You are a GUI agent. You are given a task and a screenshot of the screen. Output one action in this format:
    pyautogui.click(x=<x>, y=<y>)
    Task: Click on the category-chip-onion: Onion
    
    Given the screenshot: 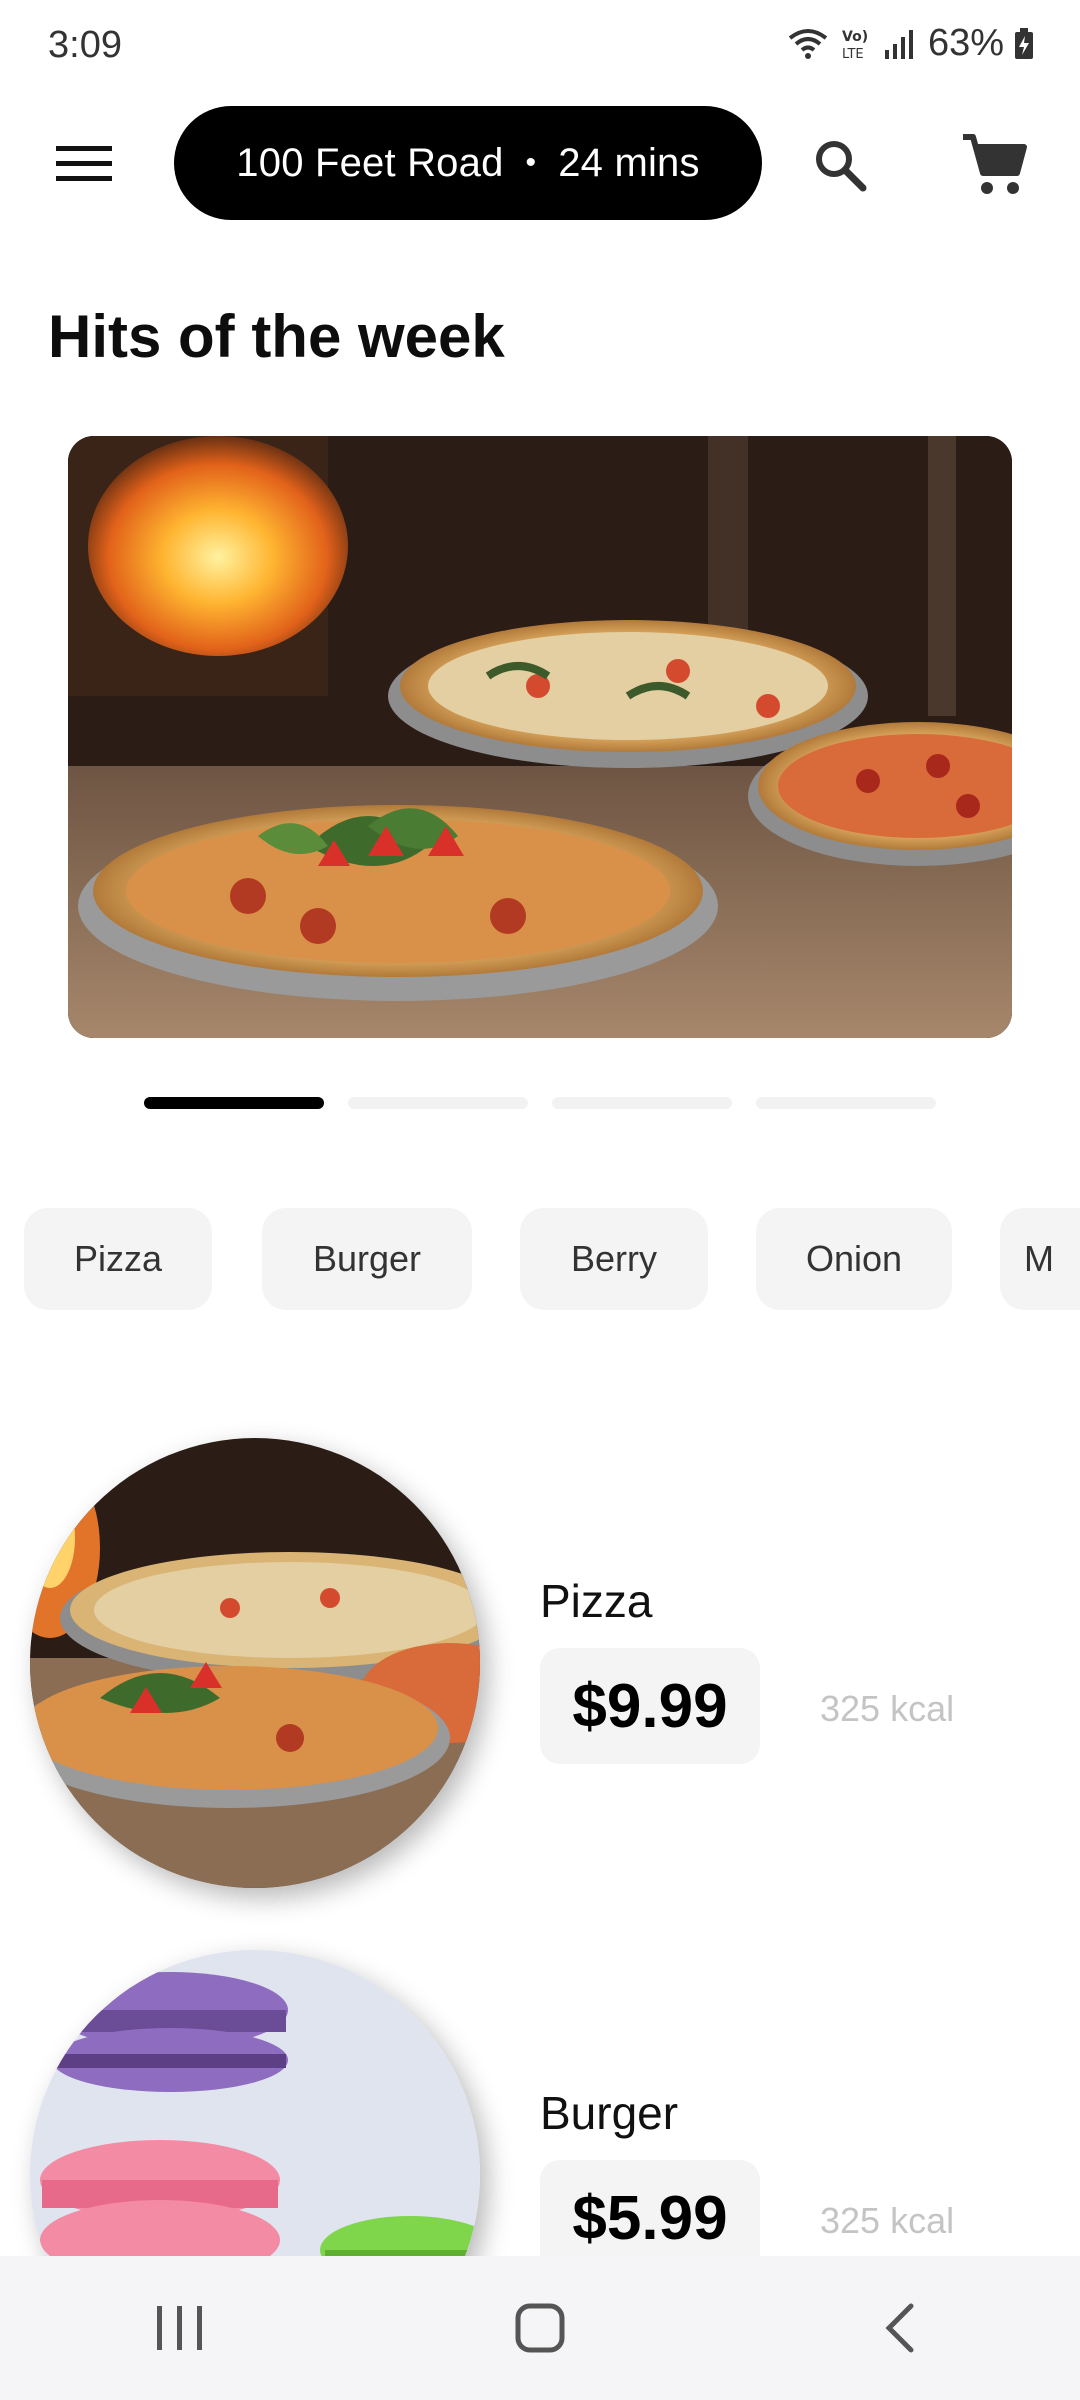 What is the action you would take?
    pyautogui.click(x=854, y=1259)
    